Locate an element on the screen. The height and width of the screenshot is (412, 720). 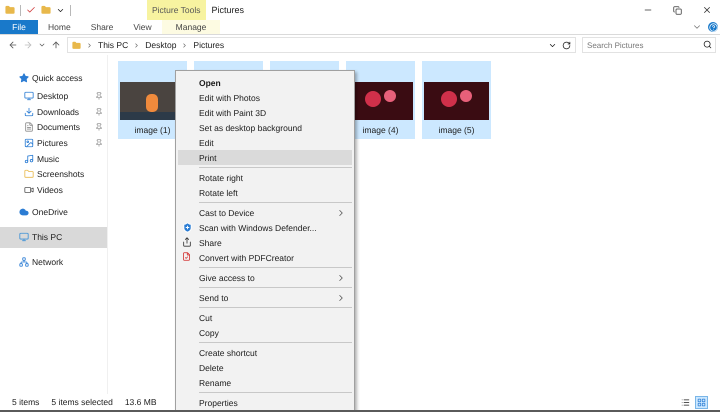
ribbon-tab: View is located at coordinates (142, 27).